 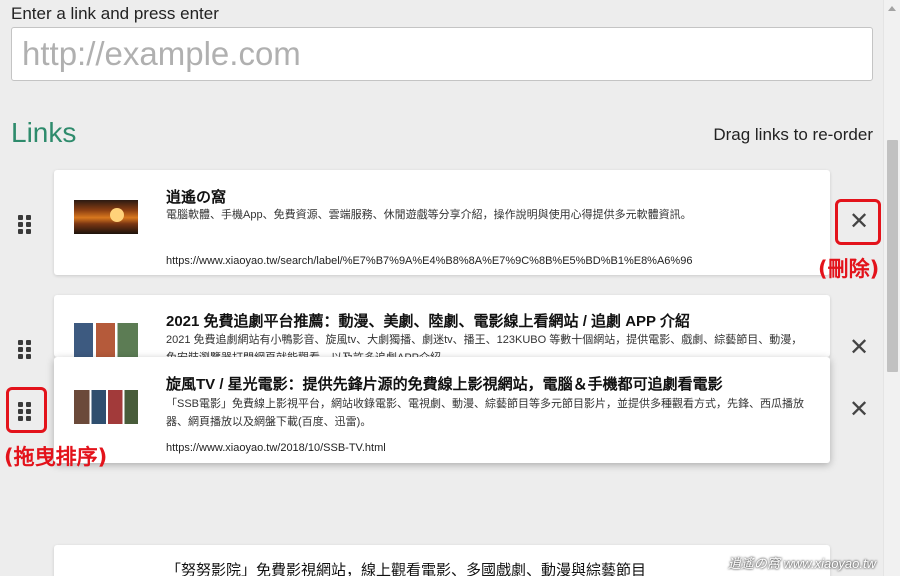 I want to click on link-input-label: Enter a link and press enter, so click(x=115, y=13).